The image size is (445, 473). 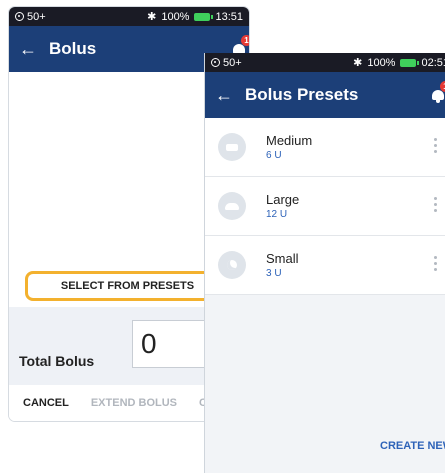 I want to click on preset-item-large: Large 12 U, so click(x=325, y=206).